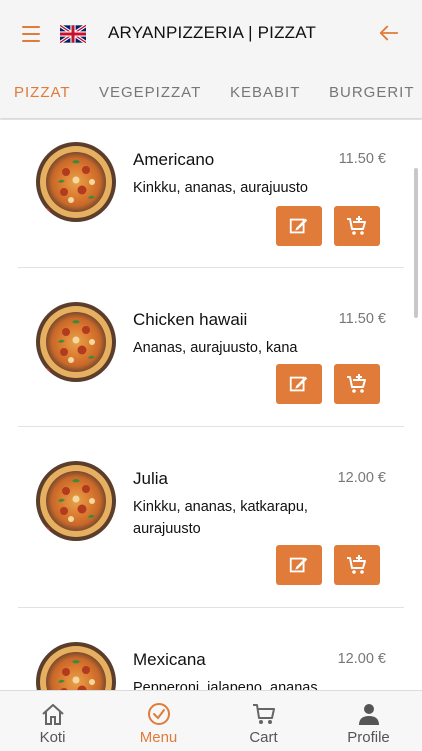  What do you see at coordinates (368, 737) in the screenshot?
I see `nav-label: Profile` at bounding box center [368, 737].